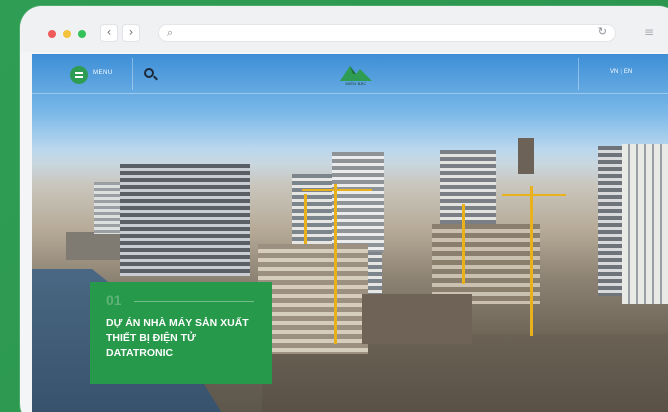 The image size is (668, 412). Describe the element at coordinates (602, 31) in the screenshot. I see `reload-icon: ↻` at that location.